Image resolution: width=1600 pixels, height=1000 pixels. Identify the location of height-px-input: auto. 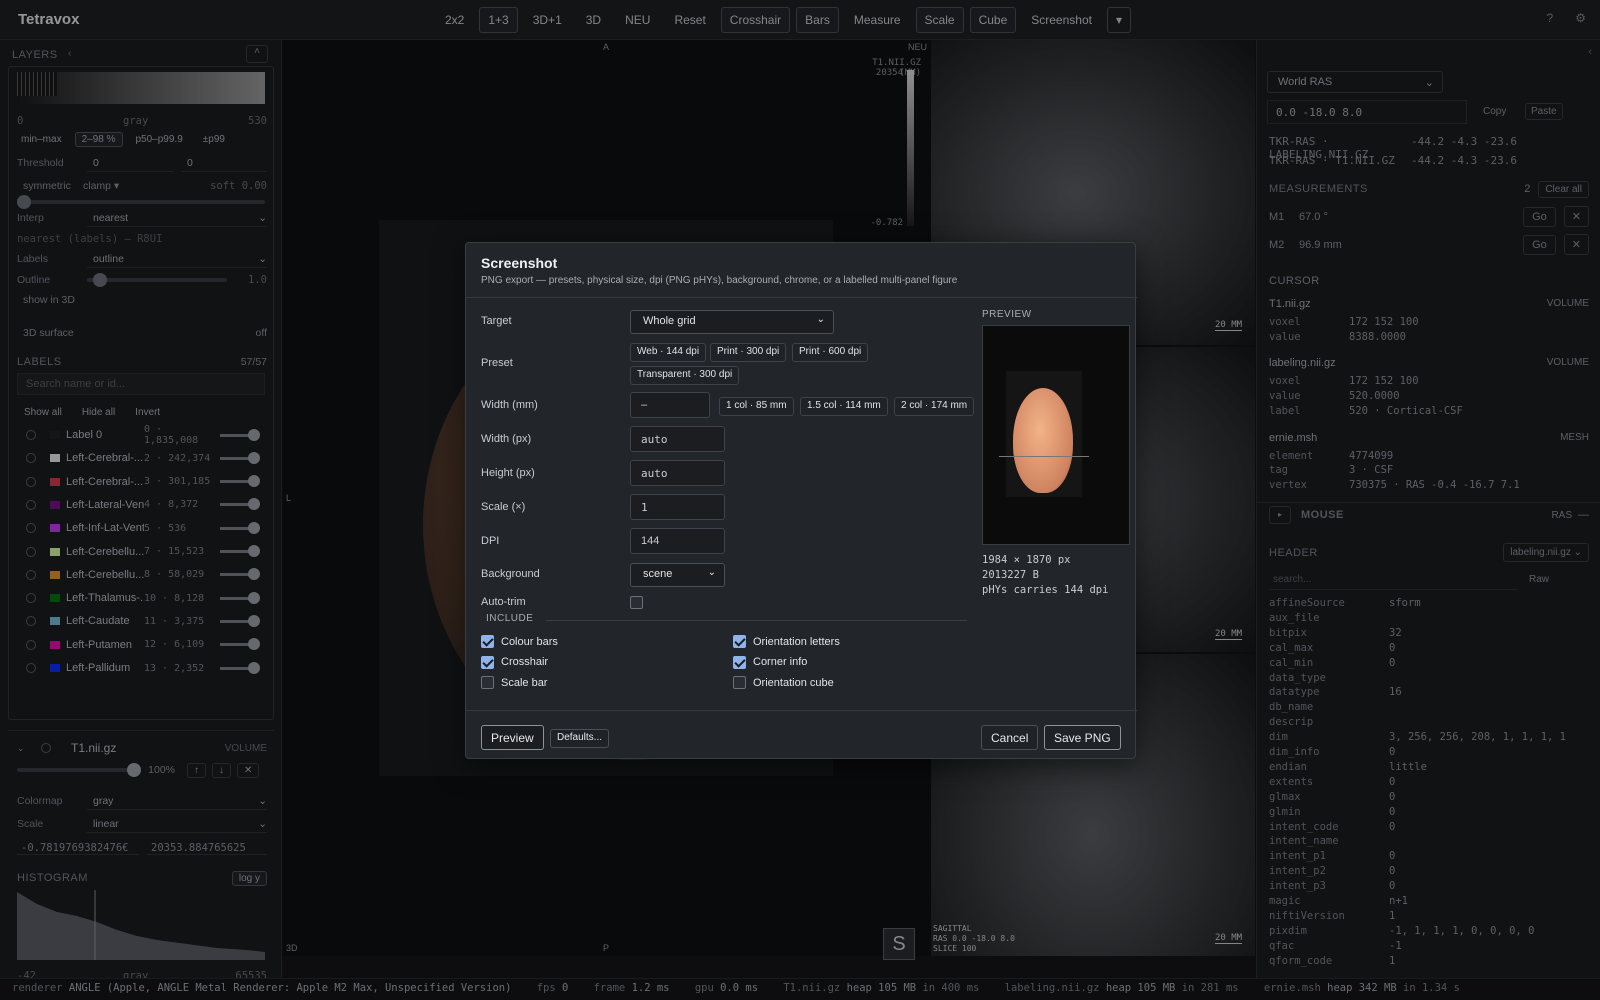
(677, 473).